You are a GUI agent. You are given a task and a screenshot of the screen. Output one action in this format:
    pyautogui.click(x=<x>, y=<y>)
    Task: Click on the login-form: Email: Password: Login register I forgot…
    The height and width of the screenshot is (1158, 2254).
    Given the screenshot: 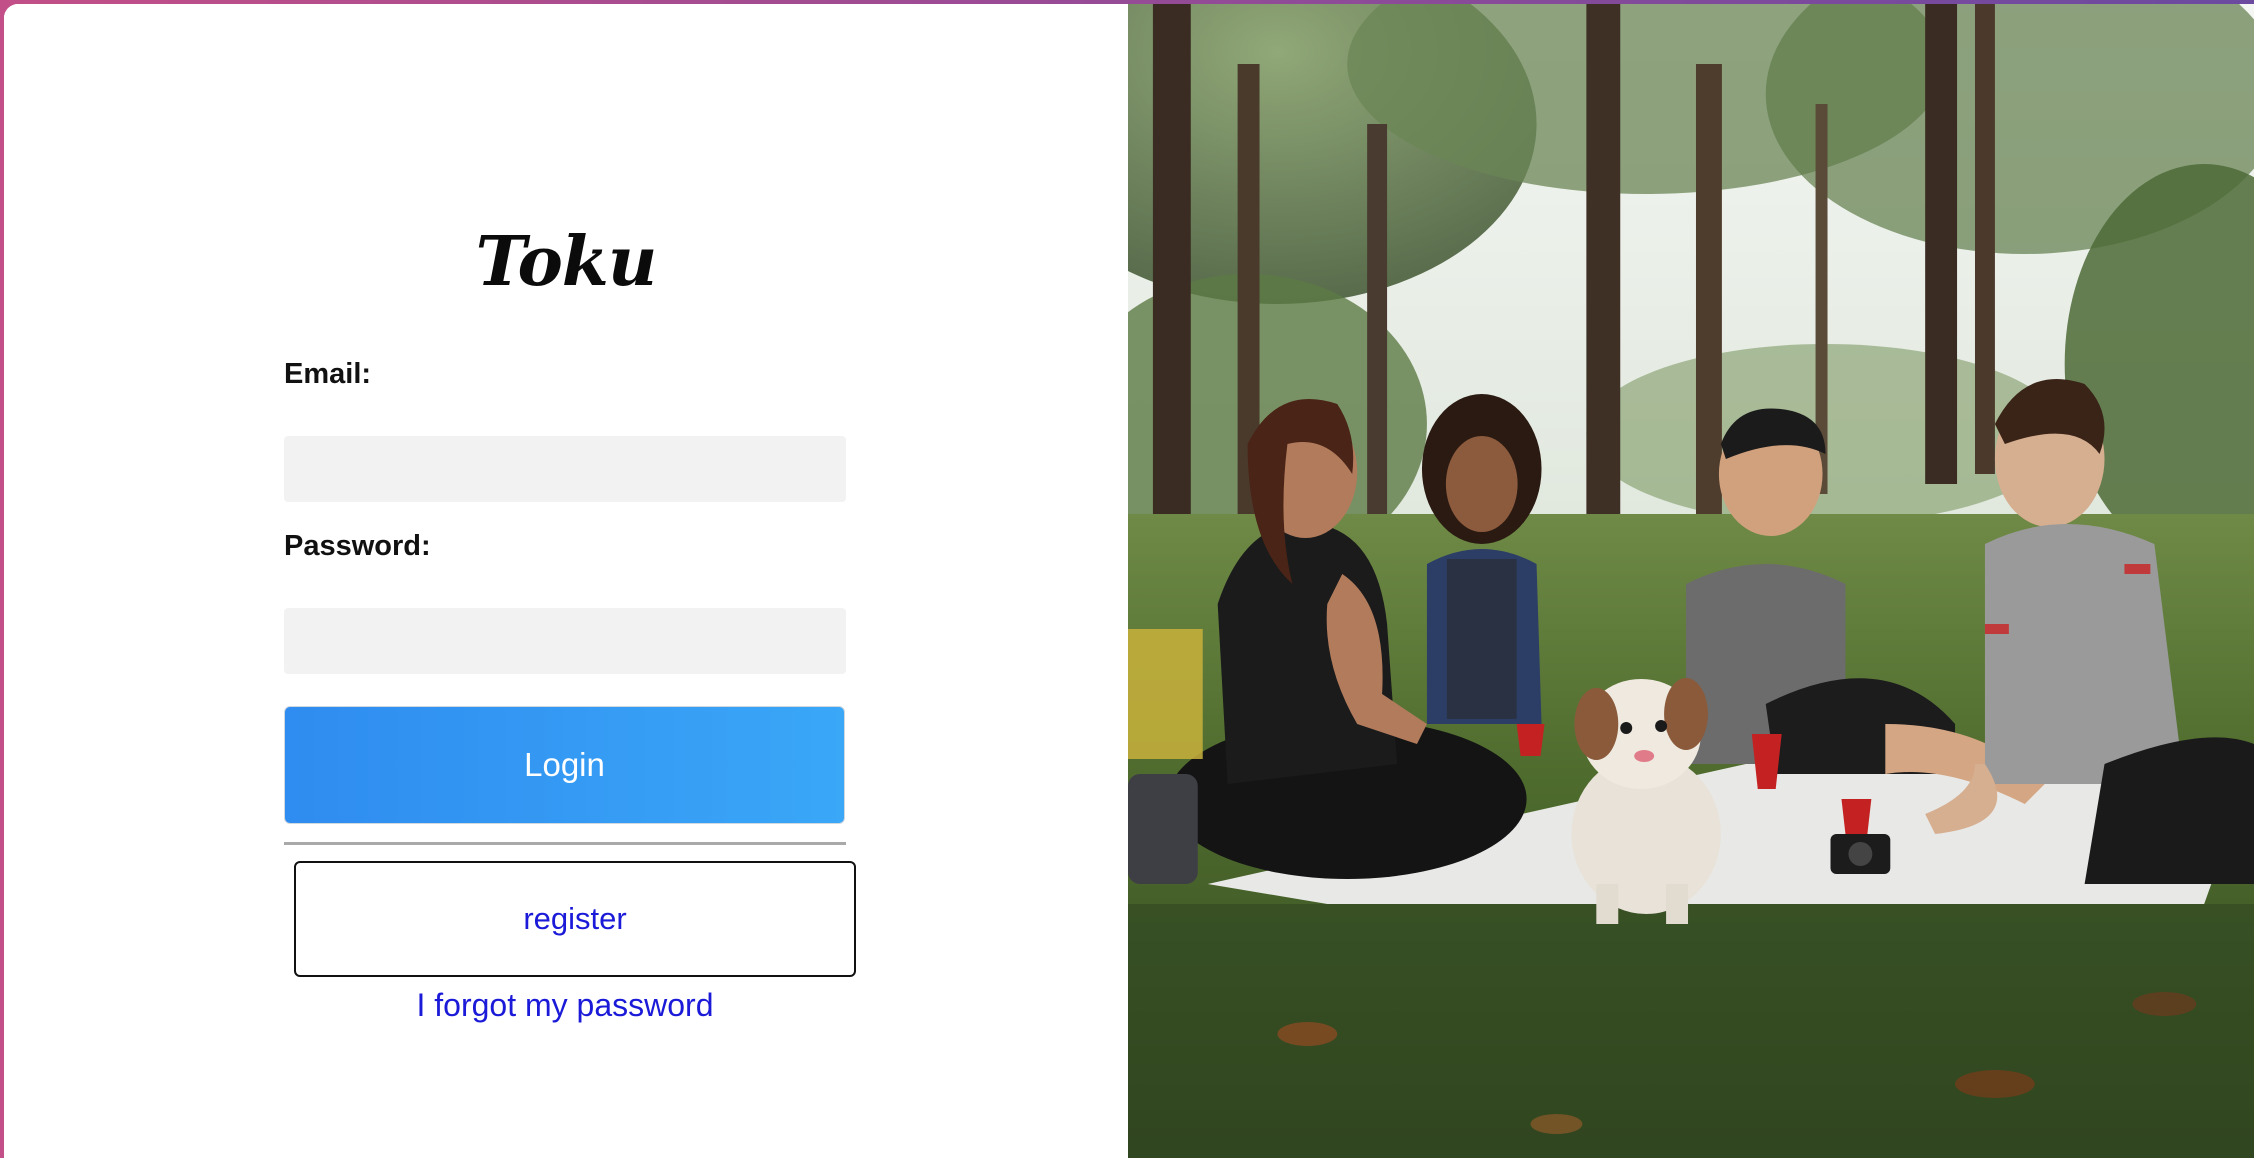 What is the action you would take?
    pyautogui.click(x=570, y=690)
    